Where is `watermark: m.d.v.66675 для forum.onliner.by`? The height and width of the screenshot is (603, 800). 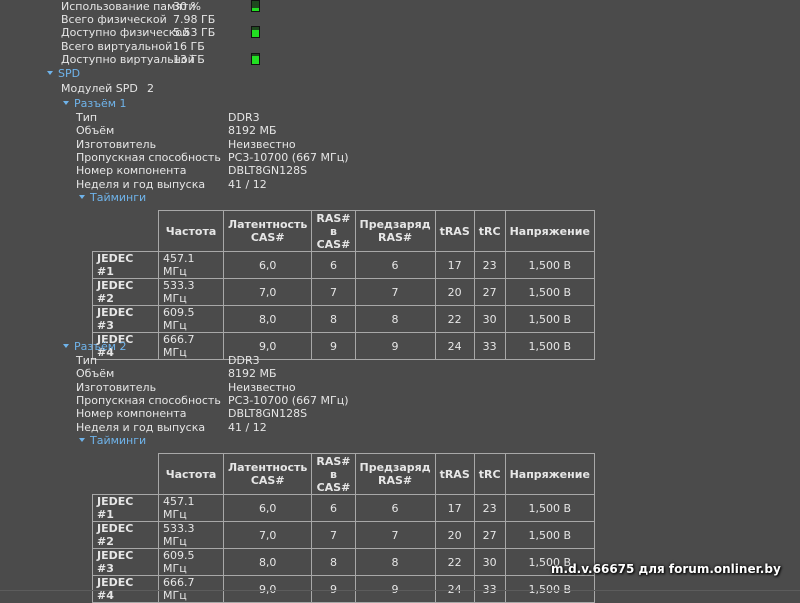 watermark: m.d.v.66675 для forum.onliner.by is located at coordinates (666, 569).